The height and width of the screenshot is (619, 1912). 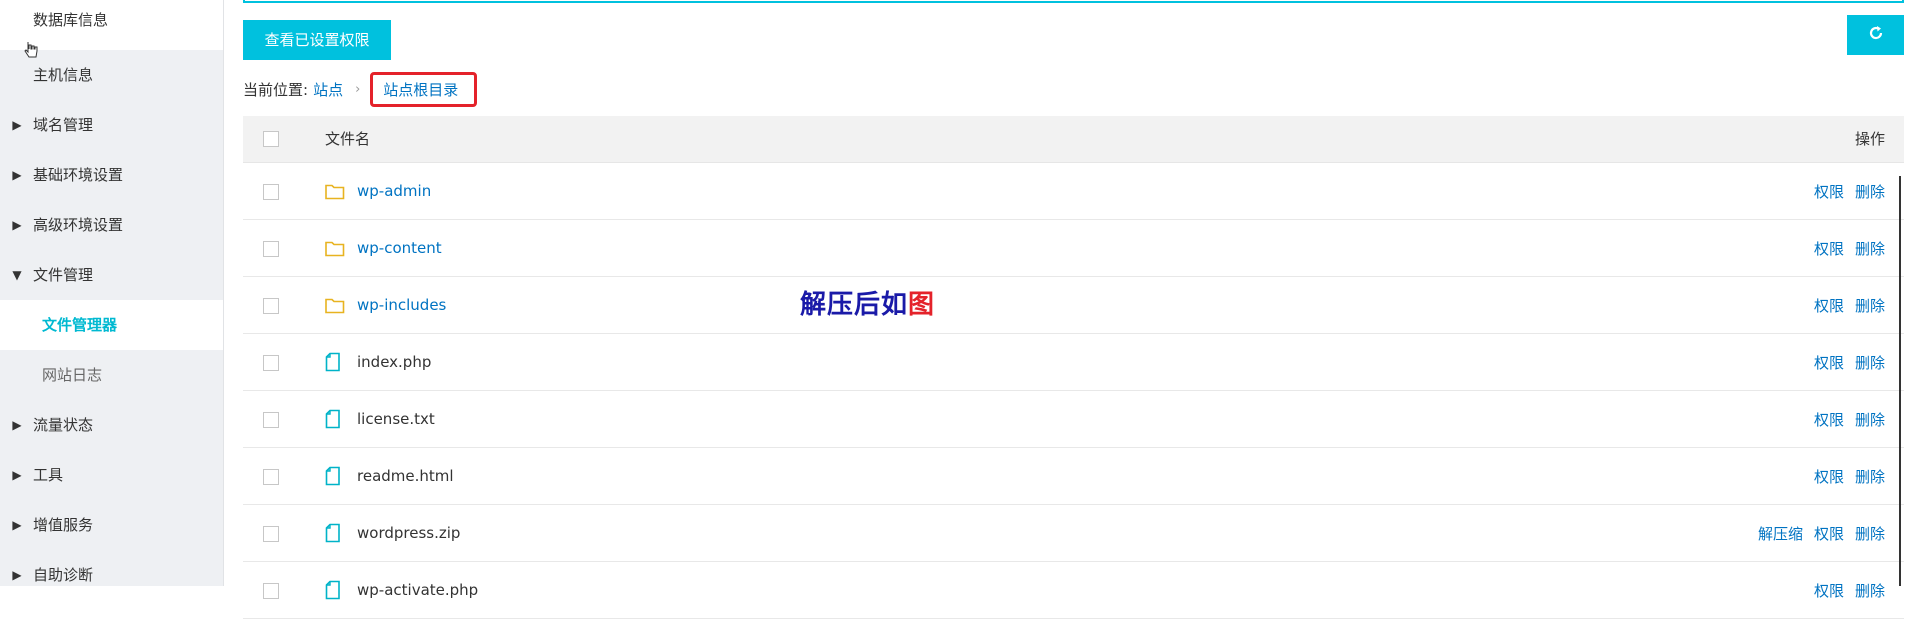 What do you see at coordinates (111, 75) in the screenshot?
I see `sidebar-item-host-info: 主机信息` at bounding box center [111, 75].